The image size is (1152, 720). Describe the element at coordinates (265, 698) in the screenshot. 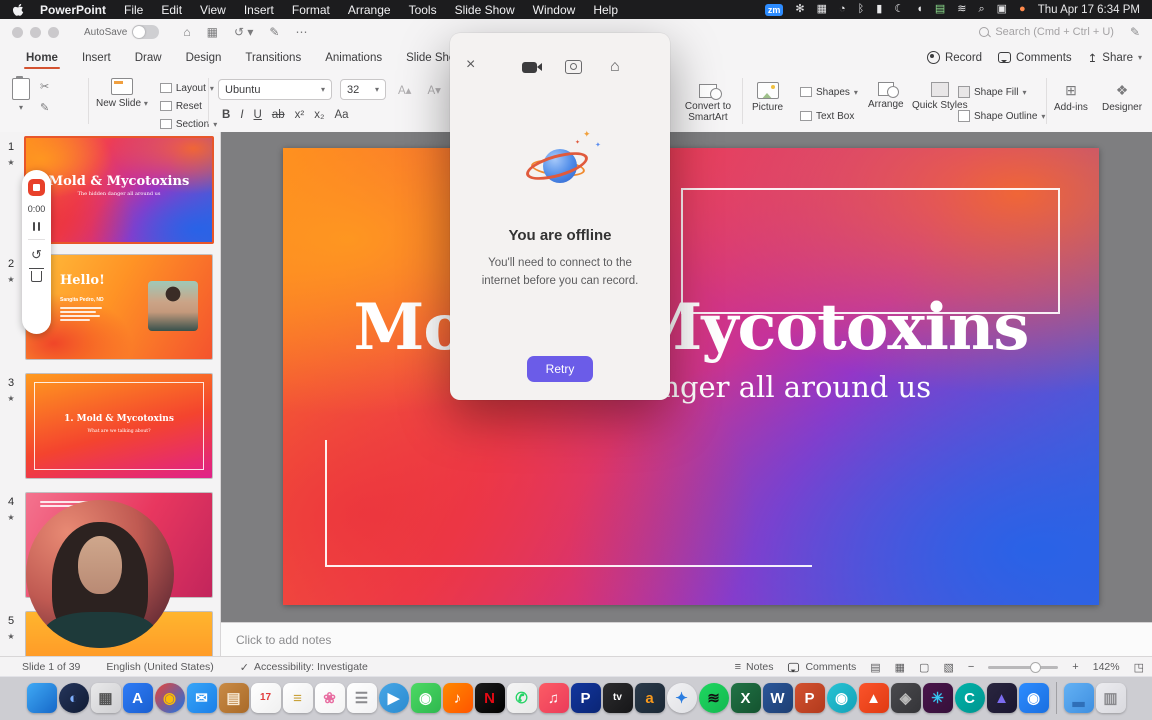

I see `calendar-dock-icon: 17` at that location.